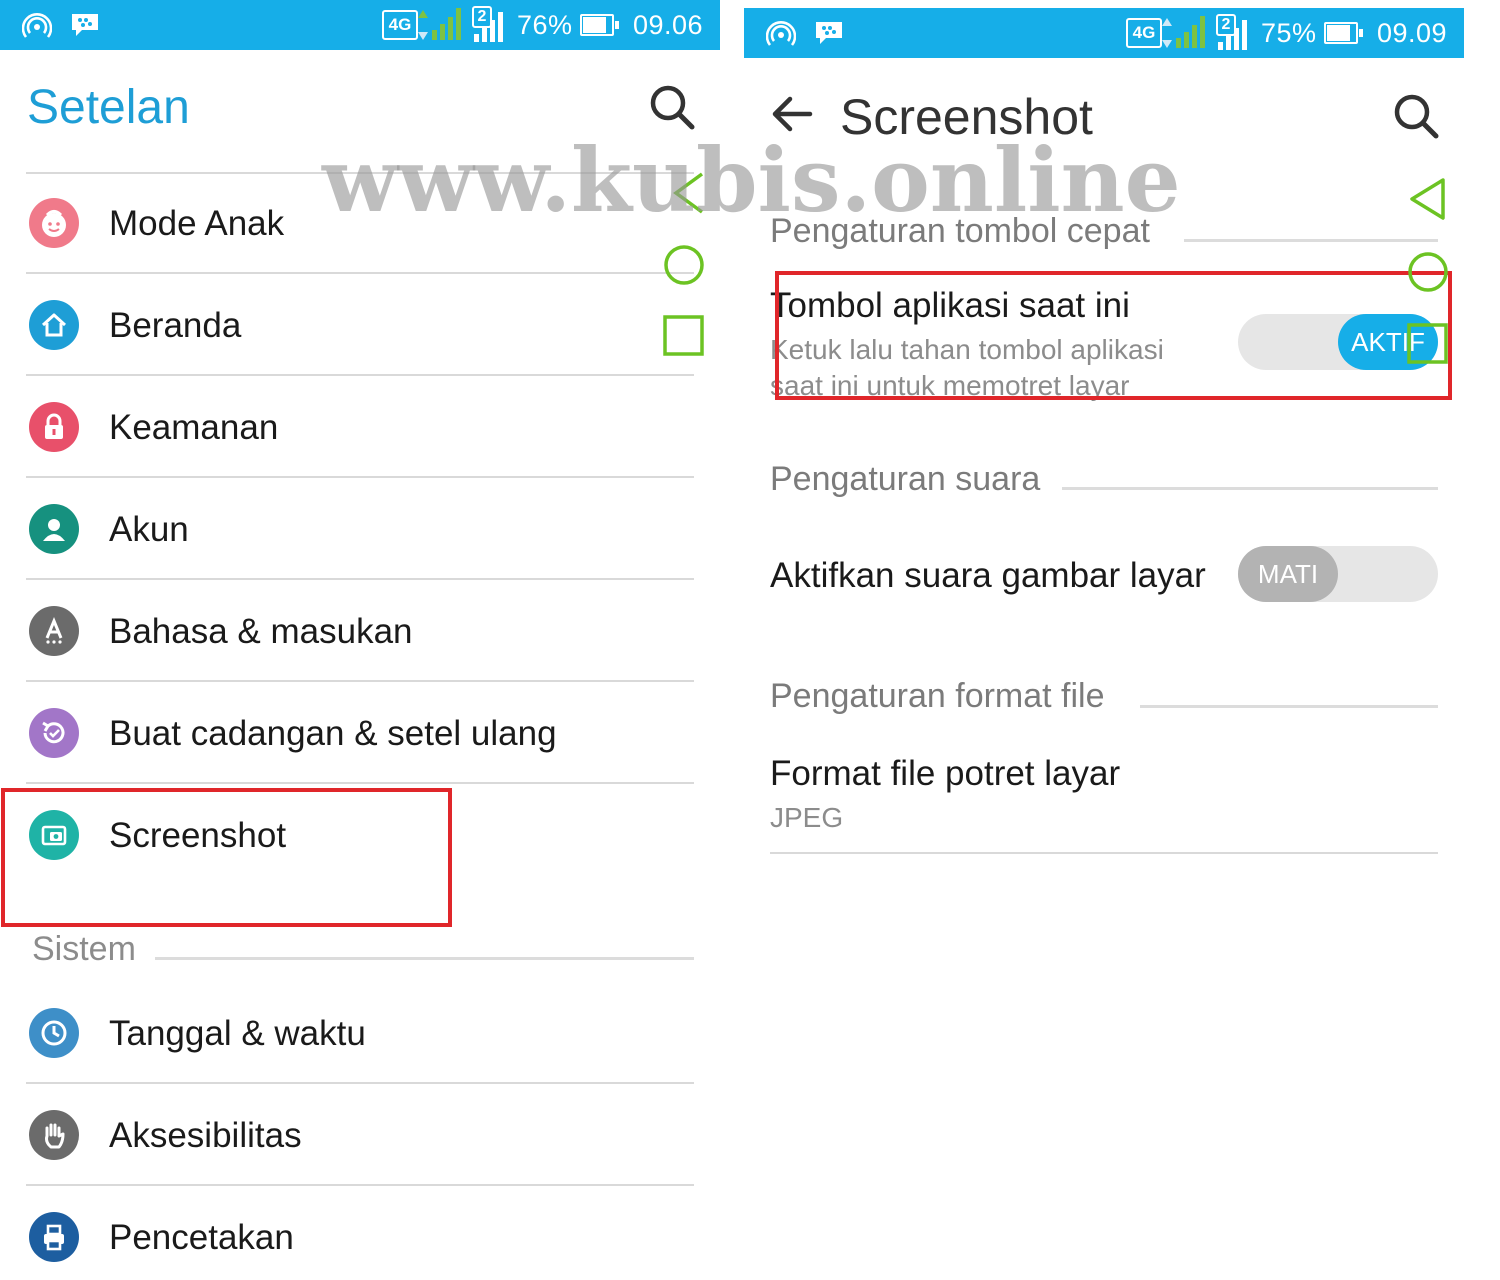 The width and height of the screenshot is (1500, 1280). What do you see at coordinates (54, 223) in the screenshot?
I see `kid-face-icon` at bounding box center [54, 223].